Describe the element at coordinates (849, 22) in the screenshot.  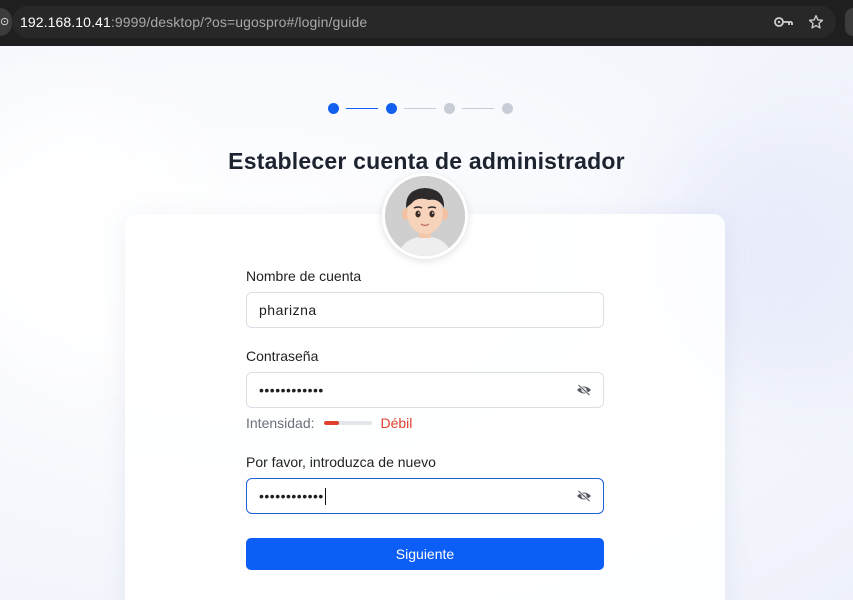
I see `toolbar-edge` at that location.